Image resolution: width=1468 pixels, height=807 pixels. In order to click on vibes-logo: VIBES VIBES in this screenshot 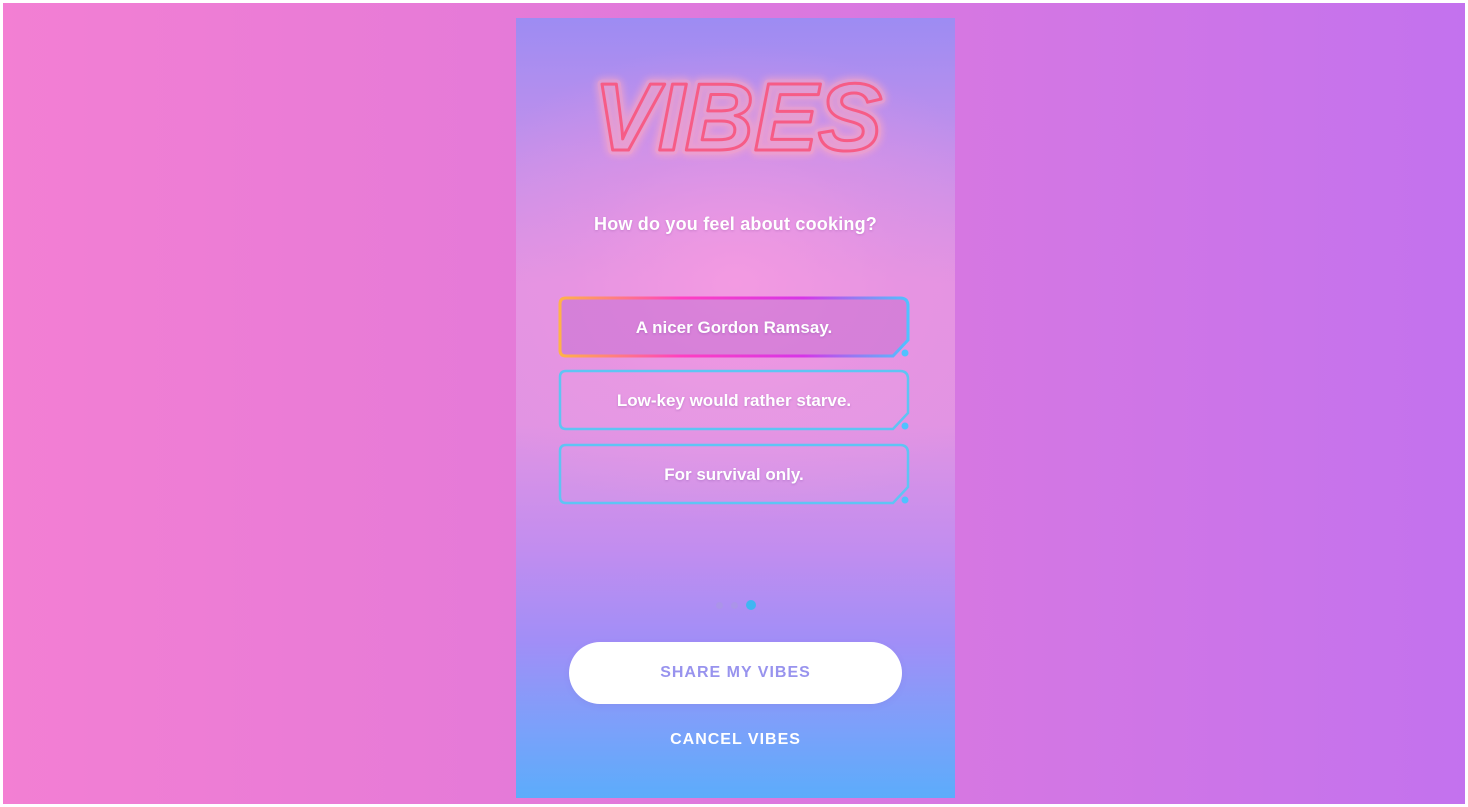, I will do `click(737, 117)`.